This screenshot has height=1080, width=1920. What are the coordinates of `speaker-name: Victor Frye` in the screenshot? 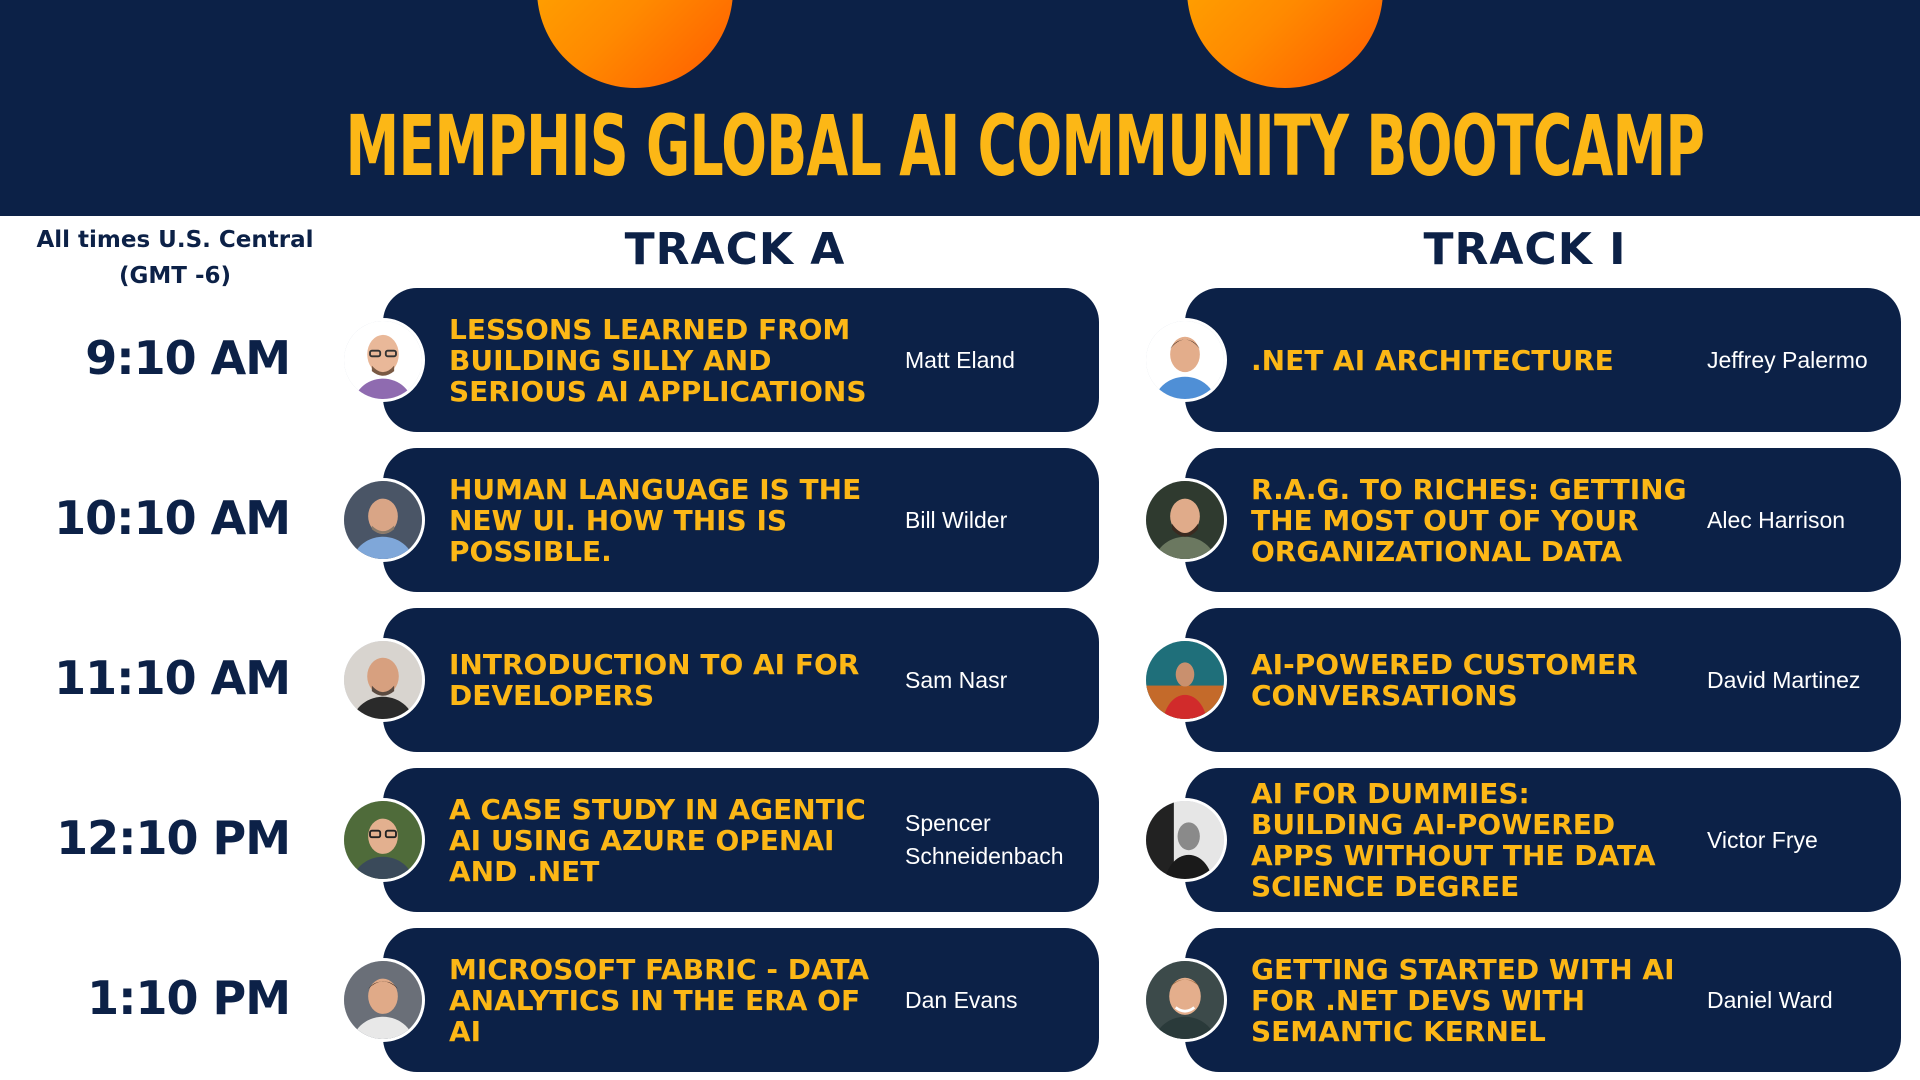 It's located at (1762, 839).